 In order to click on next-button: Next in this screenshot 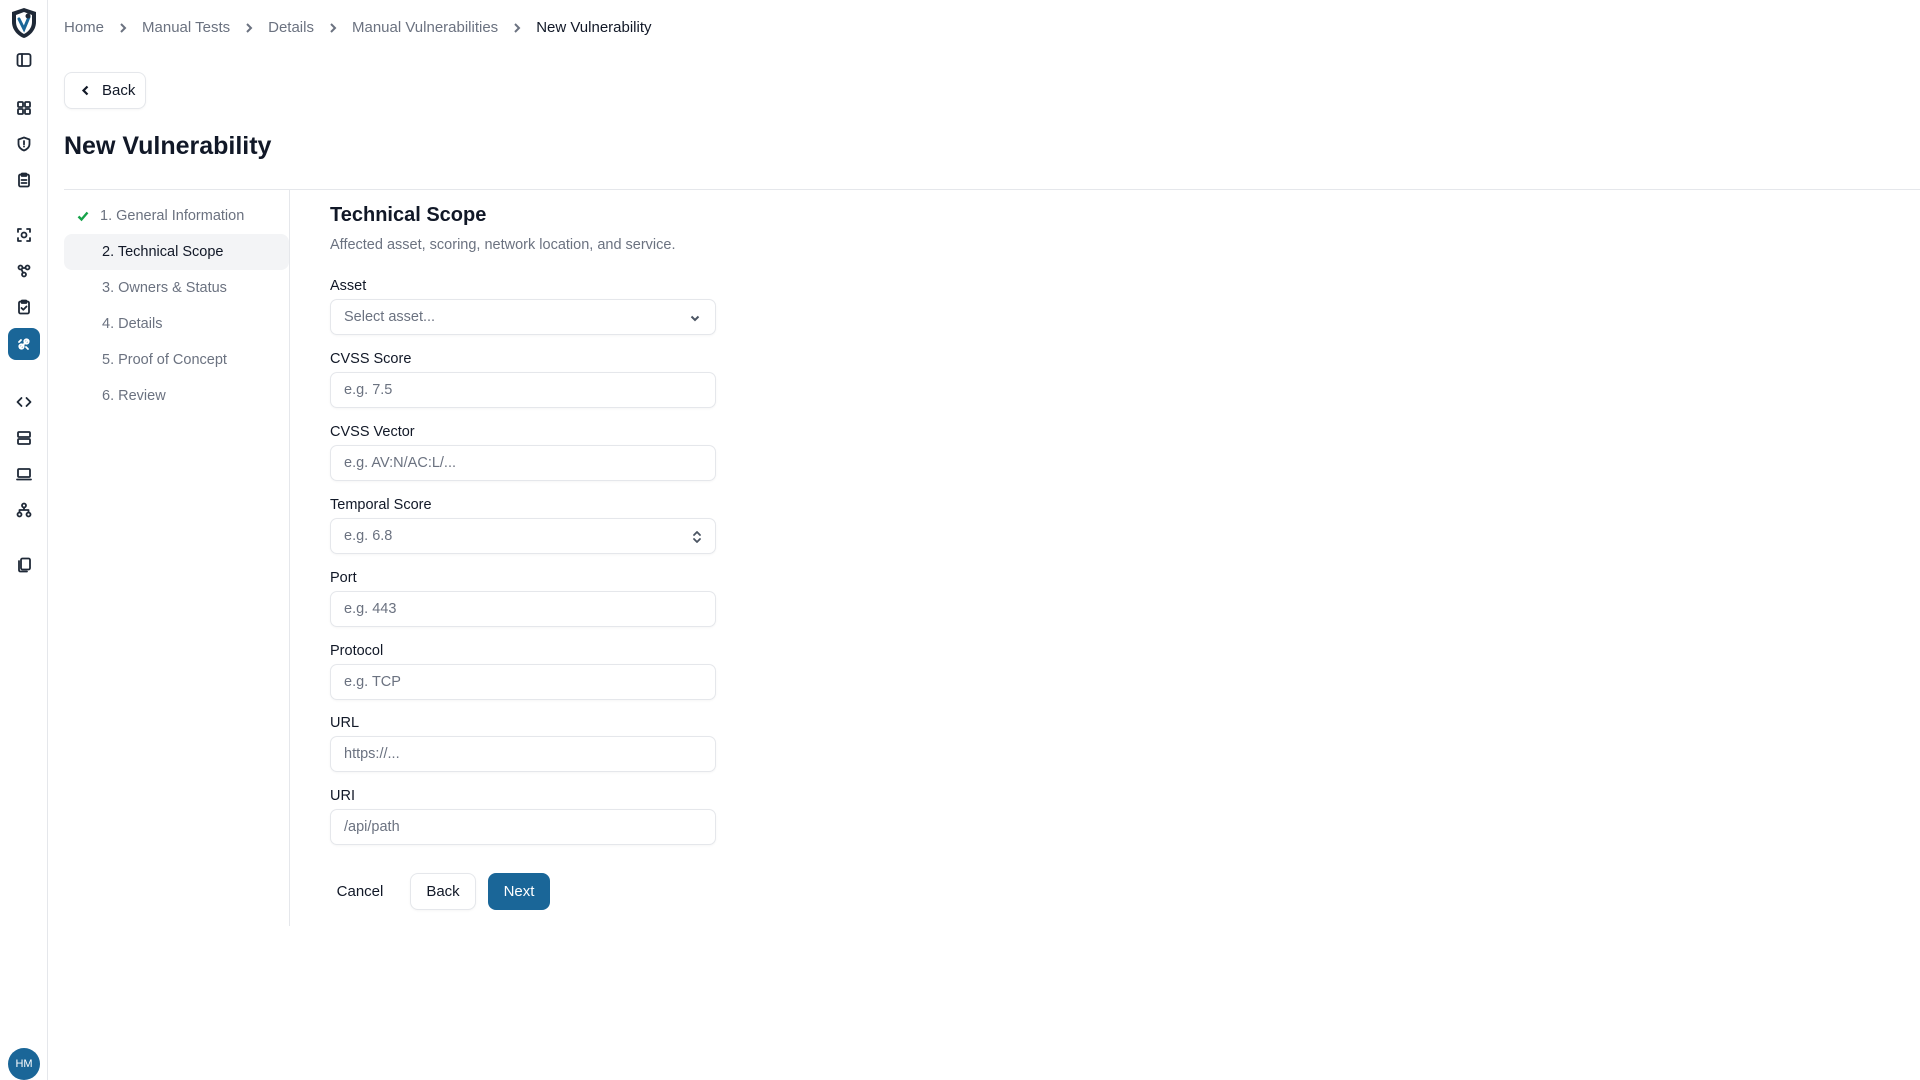, I will do `click(519, 891)`.